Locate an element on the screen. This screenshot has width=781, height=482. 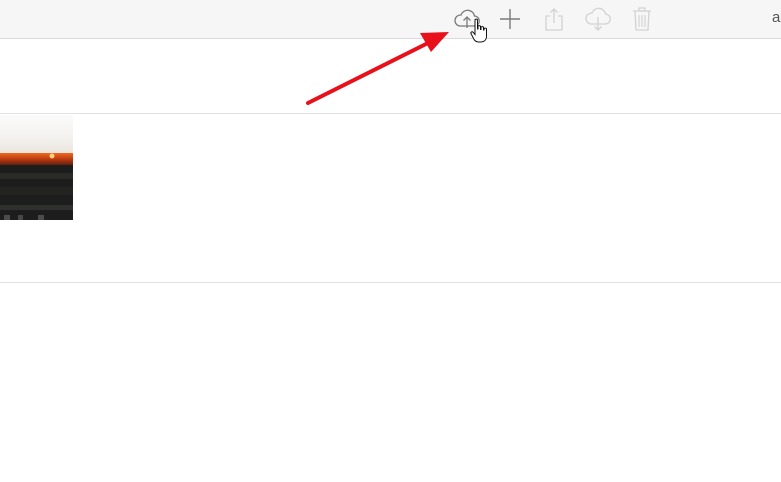
upload-button is located at coordinates (467, 19).